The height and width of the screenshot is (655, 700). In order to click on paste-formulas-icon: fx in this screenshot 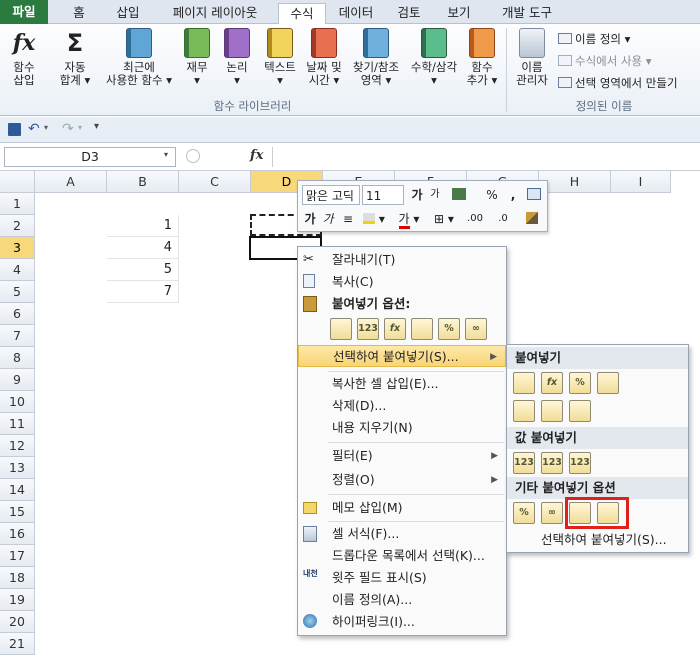, I will do `click(395, 329)`.